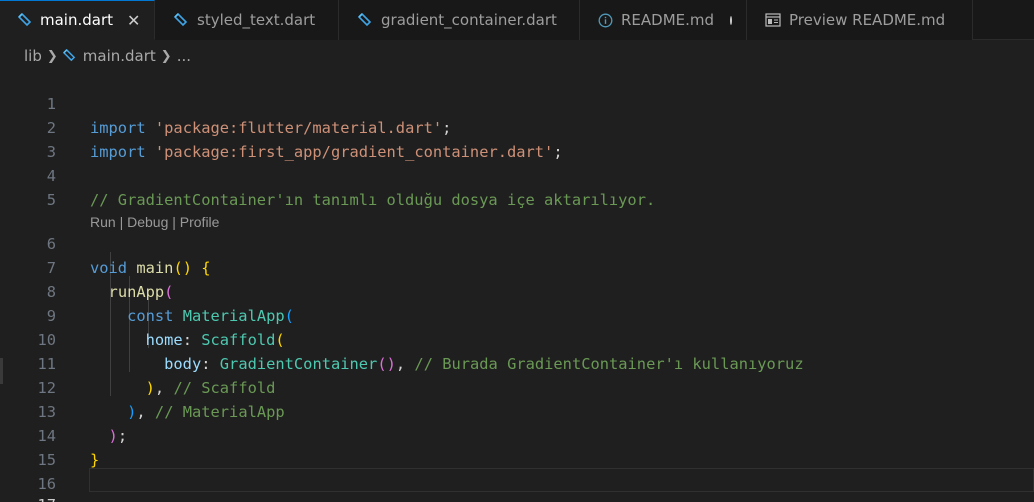  What do you see at coordinates (731, 20) in the screenshot?
I see `unsaved-dot-icon` at bounding box center [731, 20].